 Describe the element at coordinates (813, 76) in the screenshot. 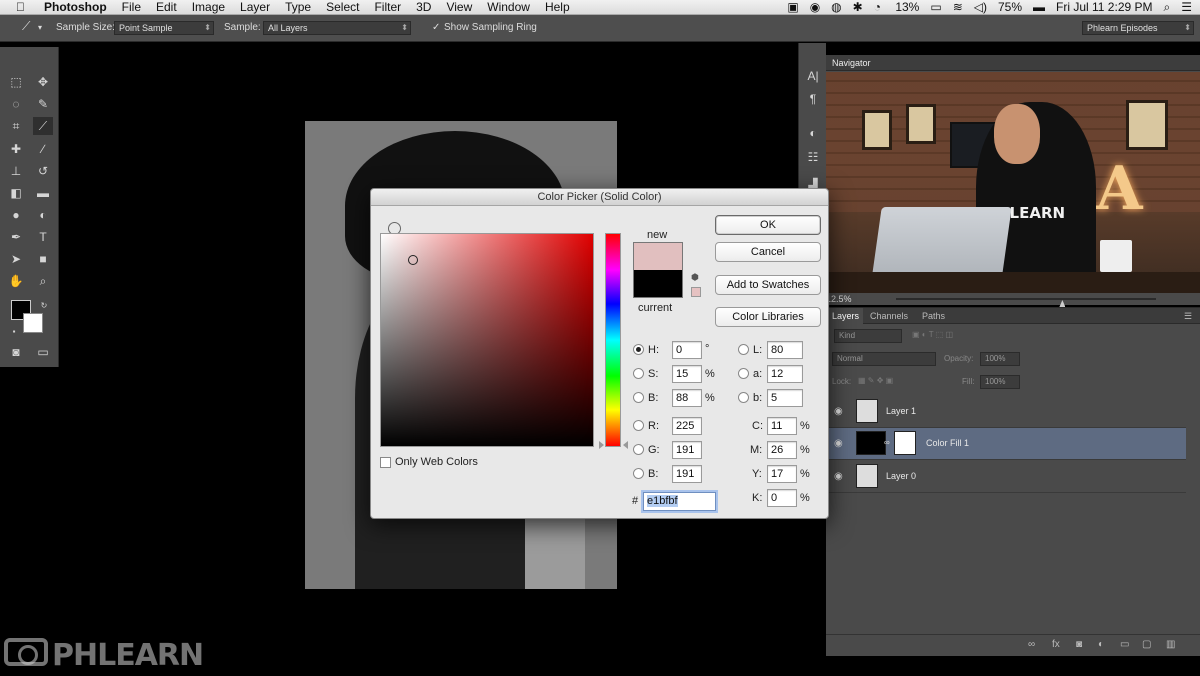

I see `character-panel-icon: A|` at that location.